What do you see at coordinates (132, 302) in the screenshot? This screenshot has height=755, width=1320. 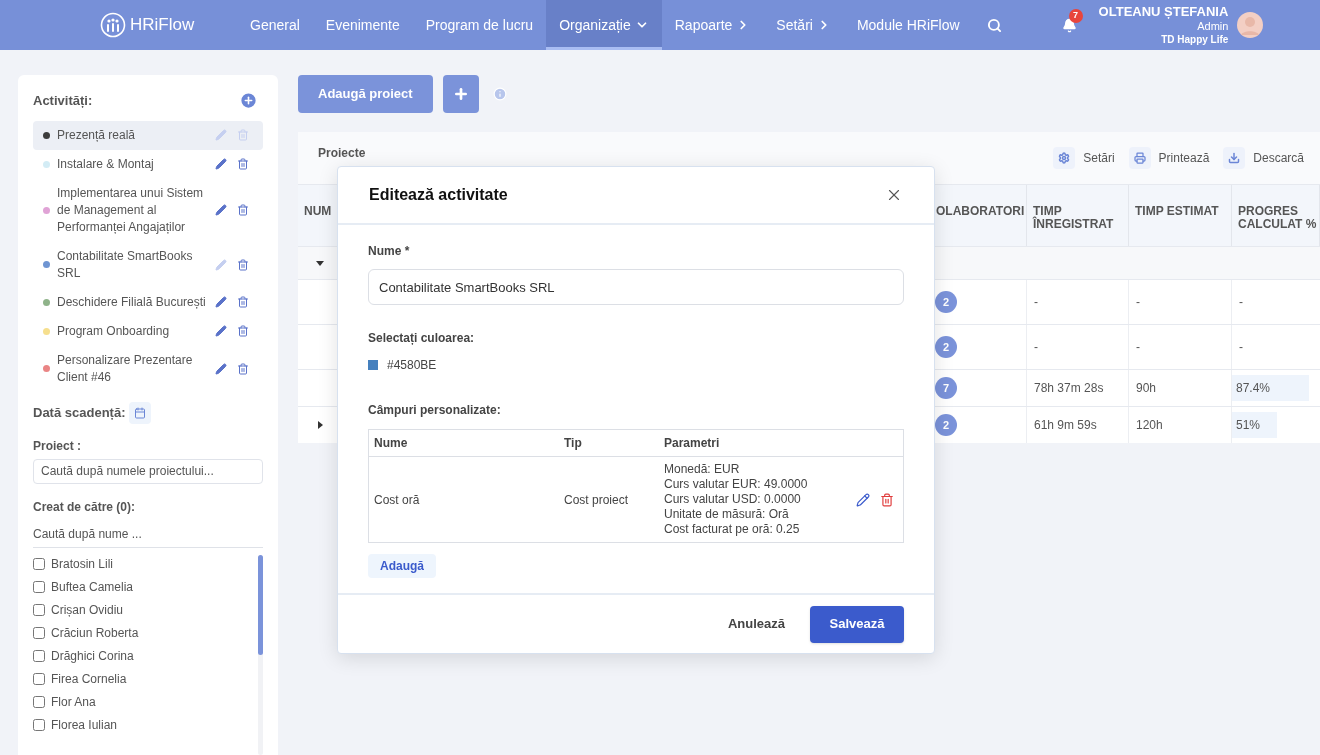 I see `activity-label: Deschidere Filială București` at bounding box center [132, 302].